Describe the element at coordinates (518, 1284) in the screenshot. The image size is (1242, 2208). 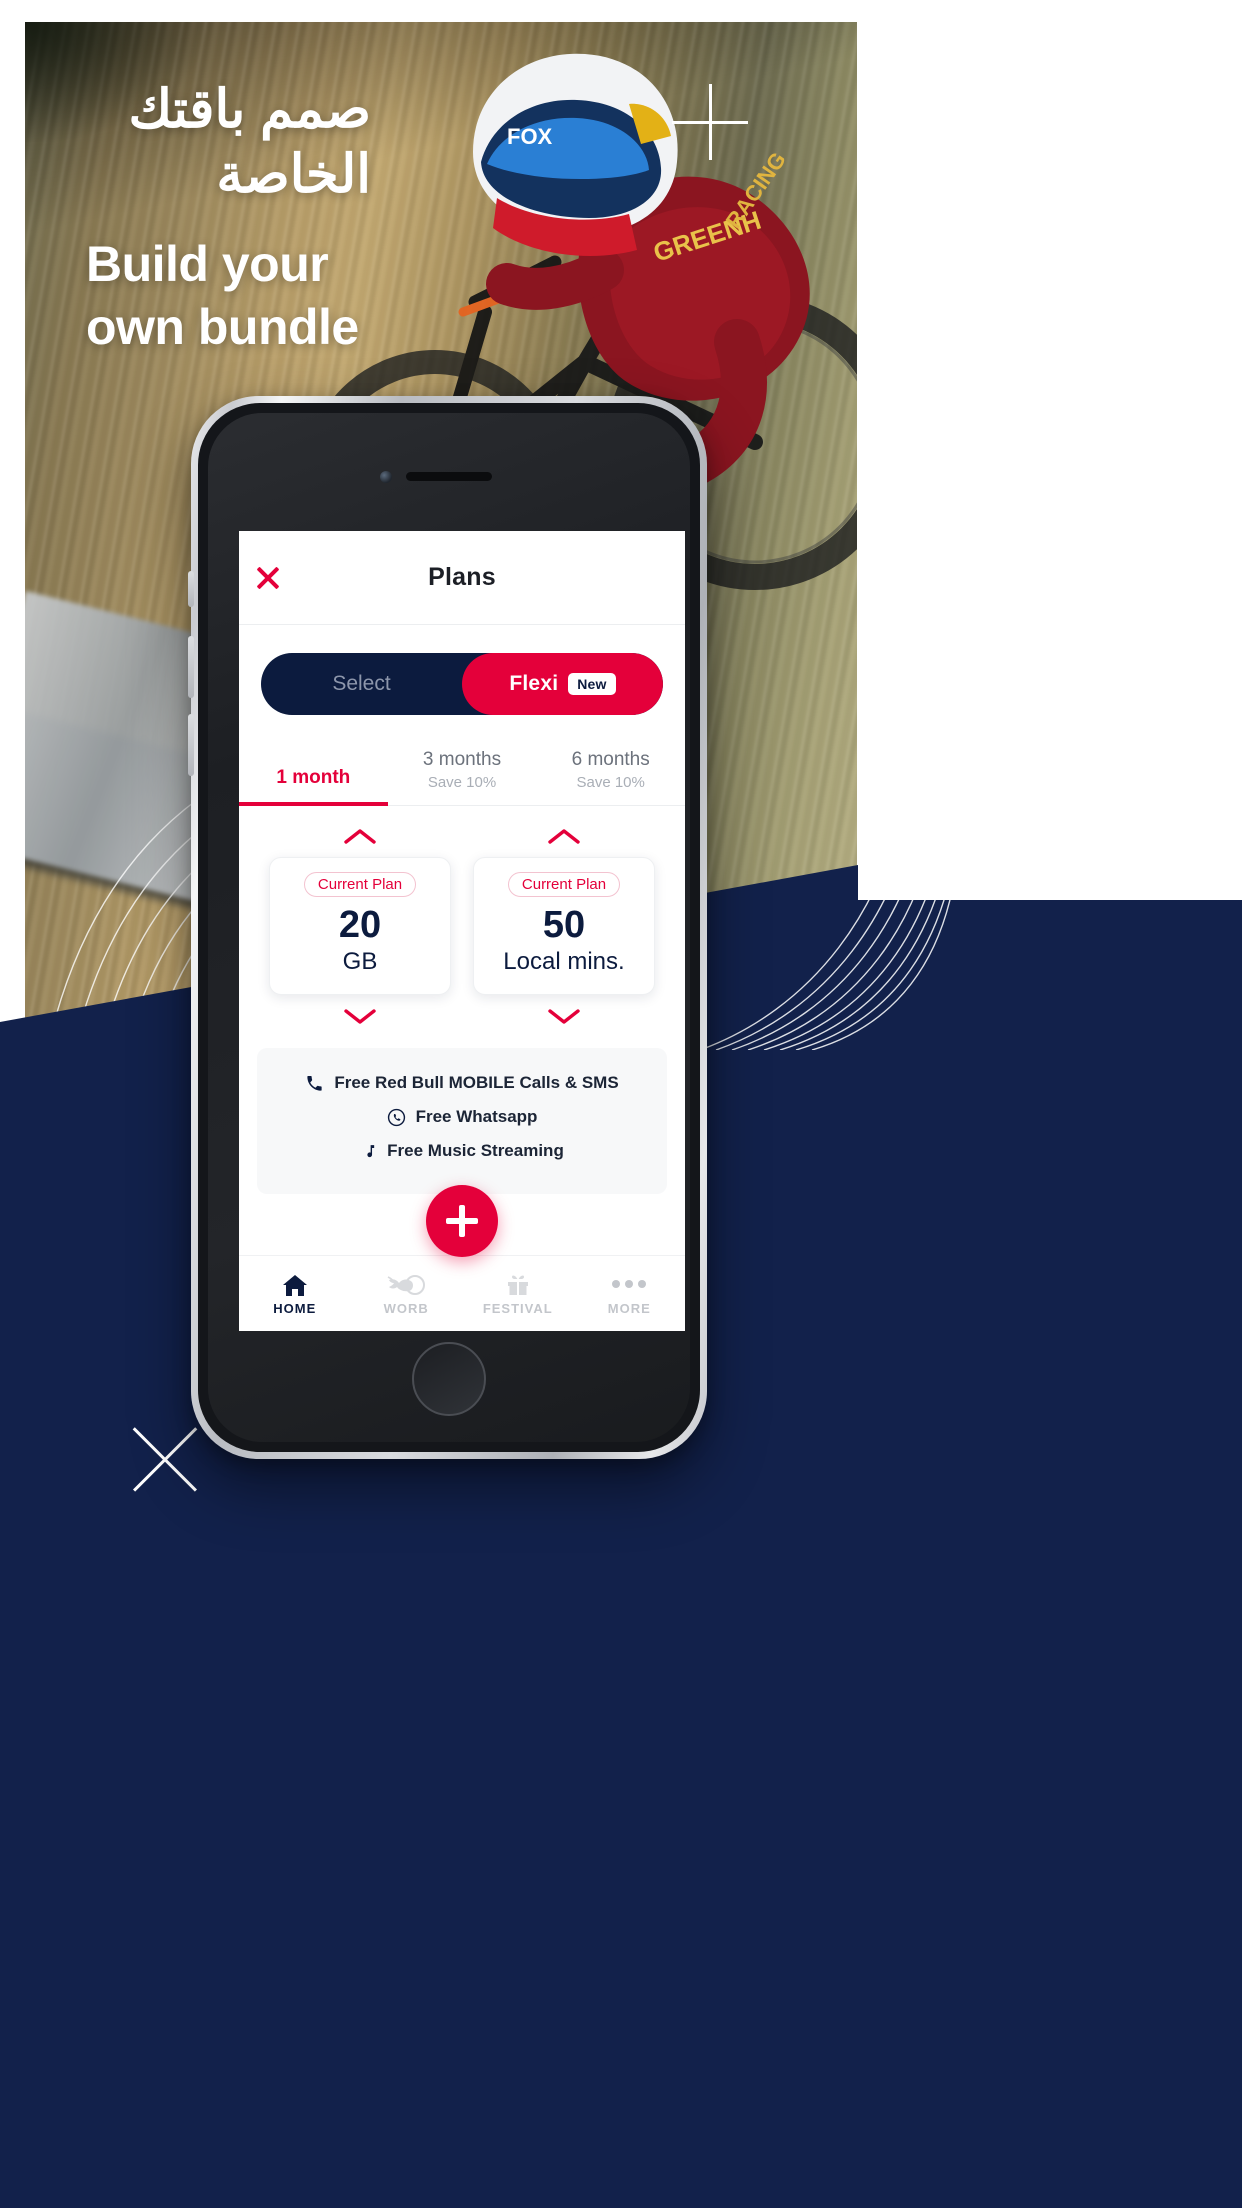
I see `gift-icon` at that location.